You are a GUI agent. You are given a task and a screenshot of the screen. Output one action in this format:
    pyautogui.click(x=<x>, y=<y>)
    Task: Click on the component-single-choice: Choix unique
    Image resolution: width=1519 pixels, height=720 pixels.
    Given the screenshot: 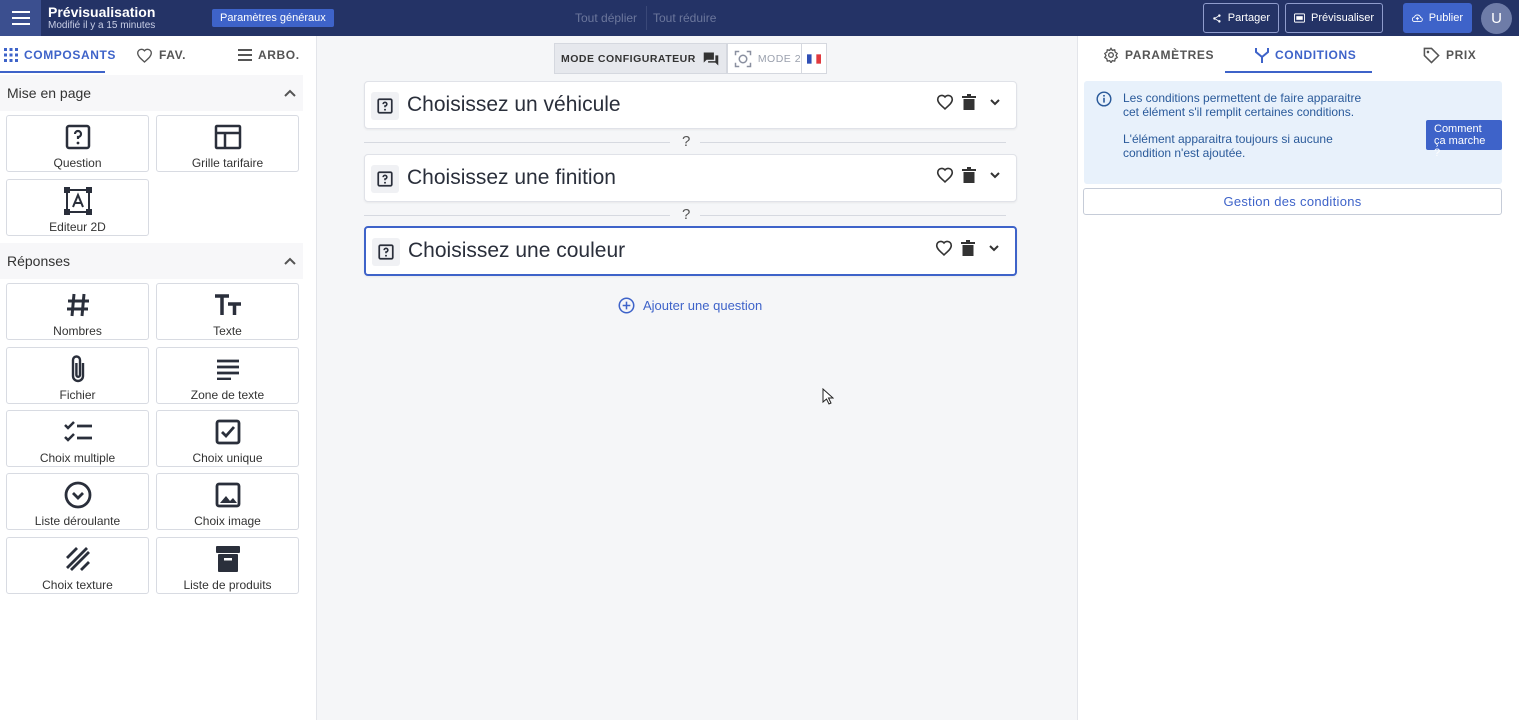 What is the action you would take?
    pyautogui.click(x=227, y=438)
    